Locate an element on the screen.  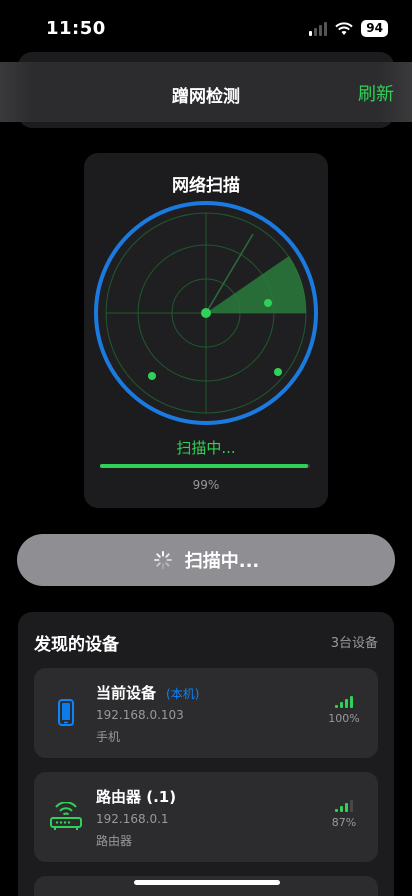
device-tag: (本机) is located at coordinates (183, 694).